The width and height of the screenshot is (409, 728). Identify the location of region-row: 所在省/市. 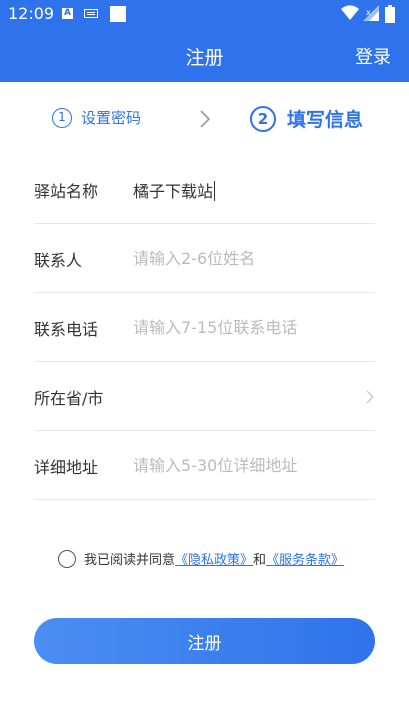
(204, 396).